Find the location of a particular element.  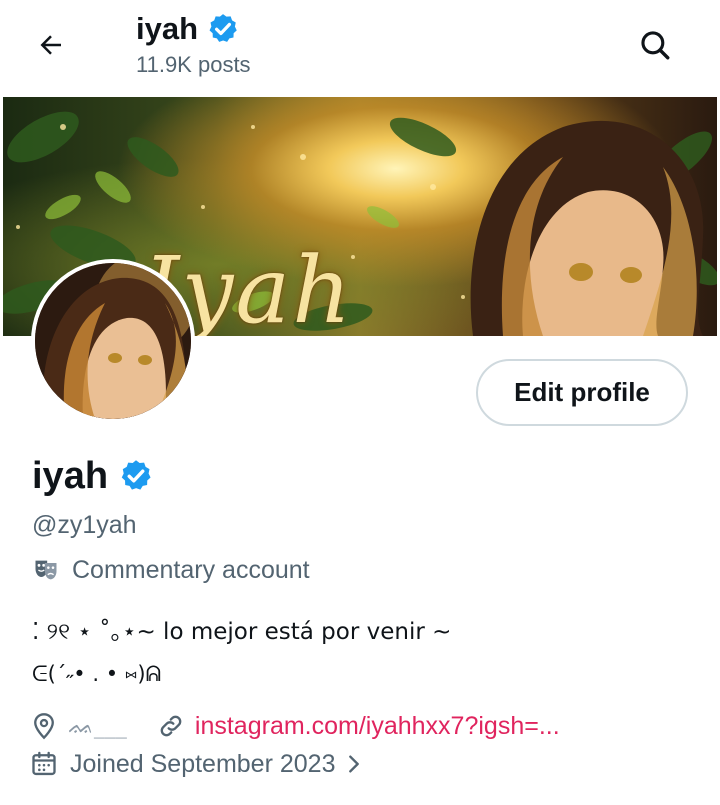

back-button is located at coordinates (51, 45).